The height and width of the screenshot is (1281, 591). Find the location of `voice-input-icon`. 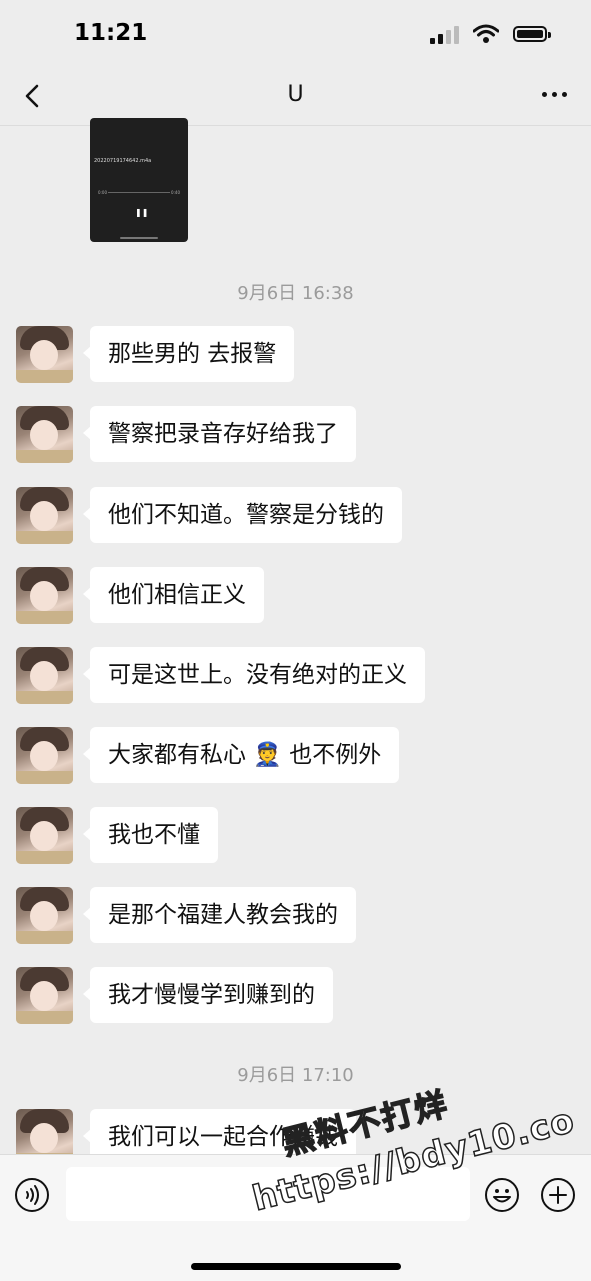

voice-input-icon is located at coordinates (32, 1195).